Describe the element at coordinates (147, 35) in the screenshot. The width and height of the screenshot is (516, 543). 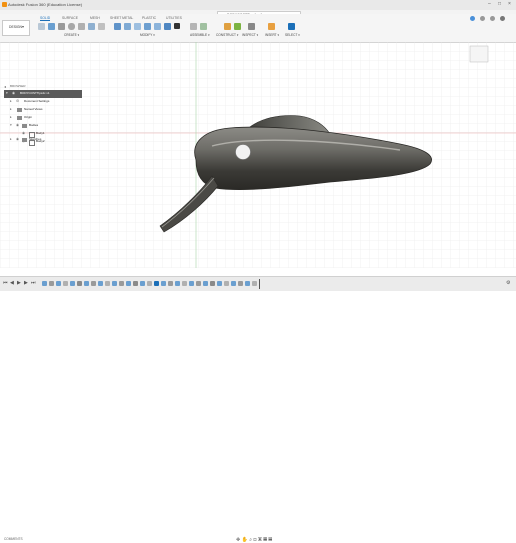
I see `modify-menu: MODIFY ▾` at that location.